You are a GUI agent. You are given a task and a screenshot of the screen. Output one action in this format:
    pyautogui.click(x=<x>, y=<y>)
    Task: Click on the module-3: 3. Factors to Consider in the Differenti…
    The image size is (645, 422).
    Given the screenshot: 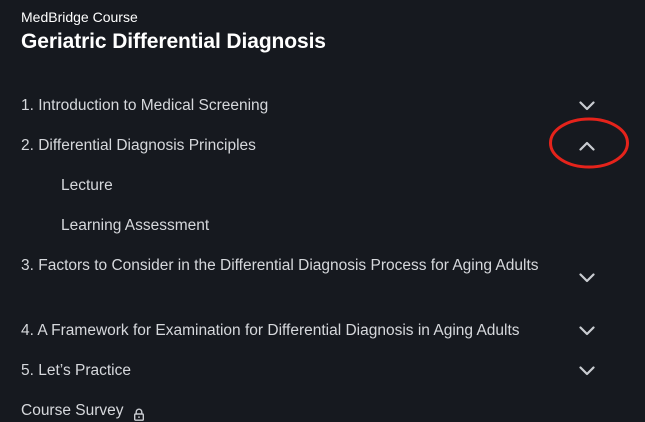 What is the action you would take?
    pyautogui.click(x=323, y=268)
    